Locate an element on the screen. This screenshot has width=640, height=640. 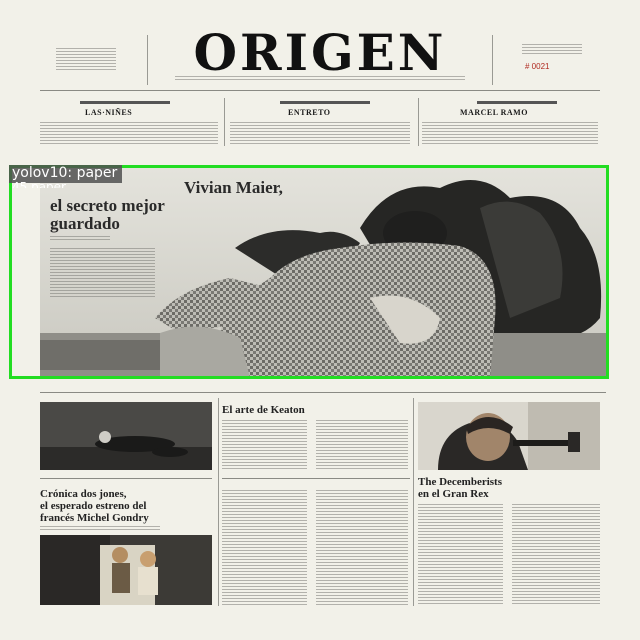
teaser-1-head: LAS·NIÑES is located at coordinates (109, 112).